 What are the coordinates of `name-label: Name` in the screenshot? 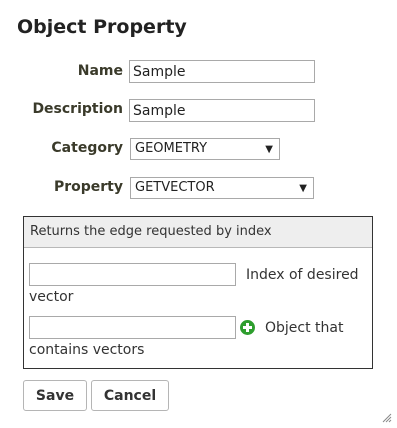 It's located at (100, 71).